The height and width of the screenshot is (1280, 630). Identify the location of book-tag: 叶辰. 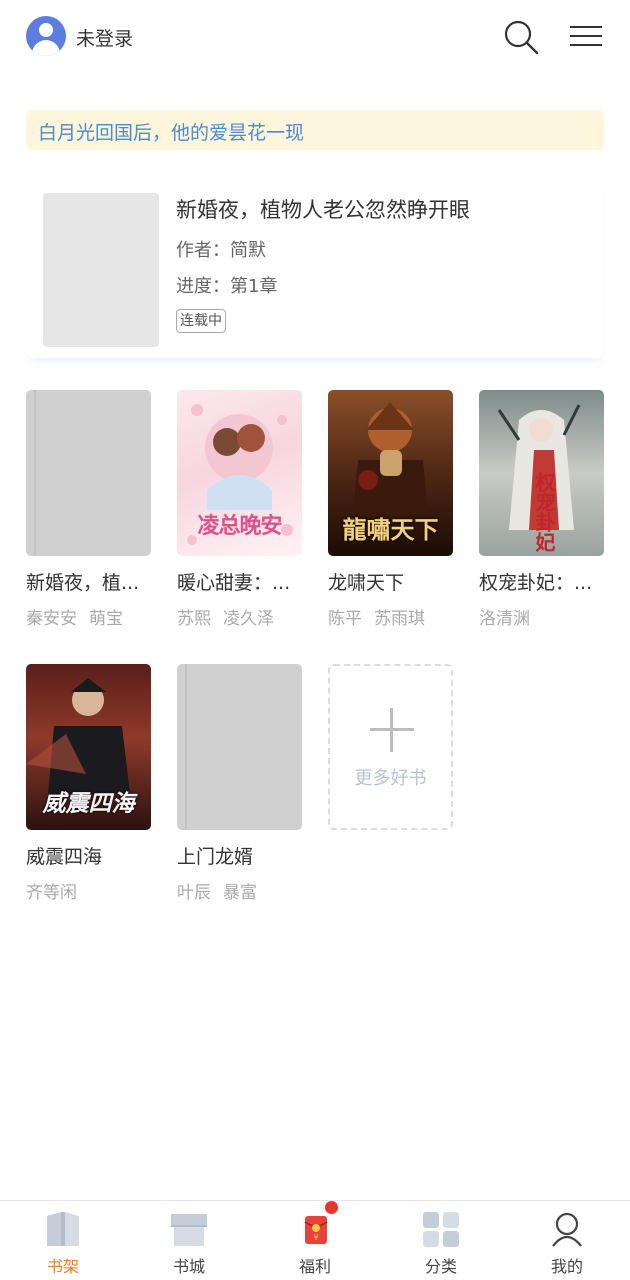
(194, 893).